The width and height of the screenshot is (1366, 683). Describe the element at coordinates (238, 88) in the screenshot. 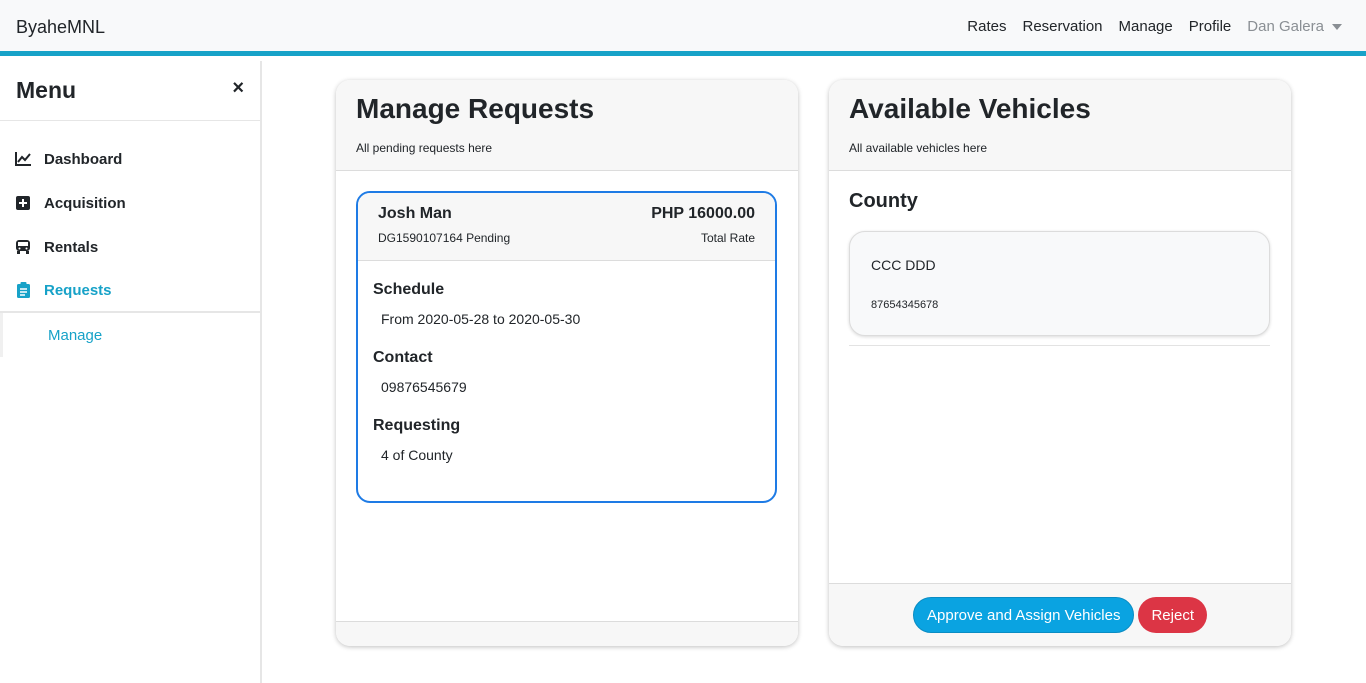

I see `close-icon: ×` at that location.